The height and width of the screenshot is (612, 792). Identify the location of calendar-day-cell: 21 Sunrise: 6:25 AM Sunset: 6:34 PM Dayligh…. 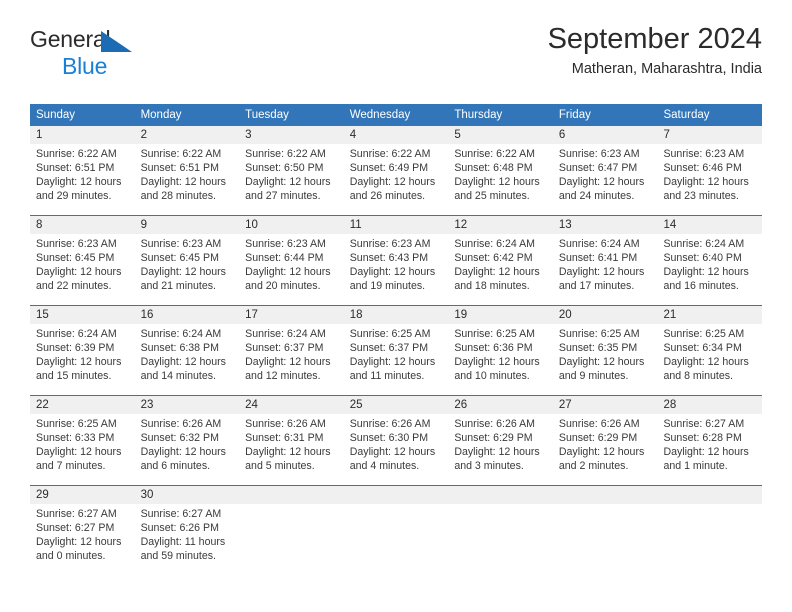
(710, 350).